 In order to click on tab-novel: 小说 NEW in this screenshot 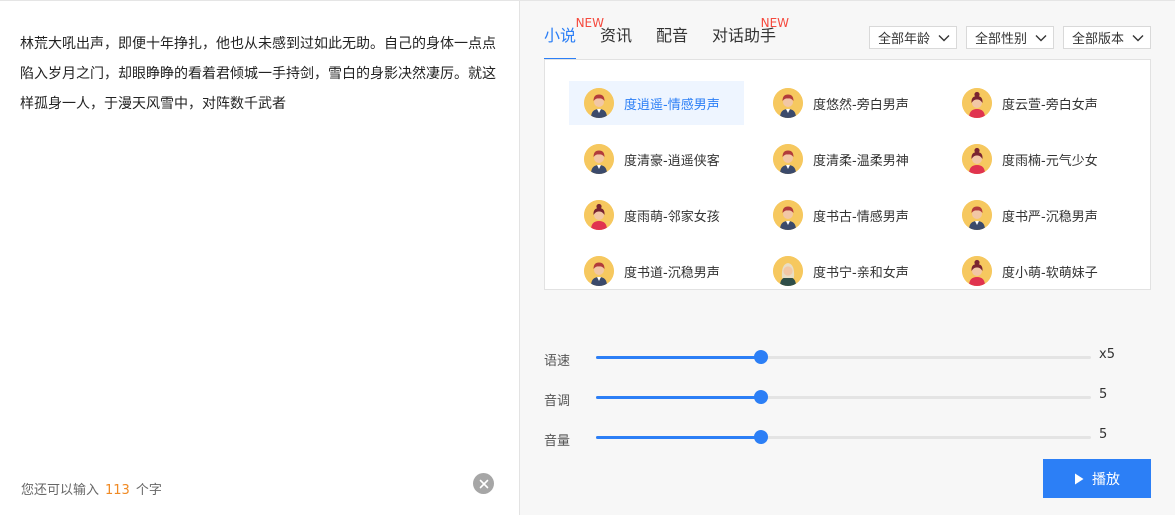, I will do `click(574, 38)`.